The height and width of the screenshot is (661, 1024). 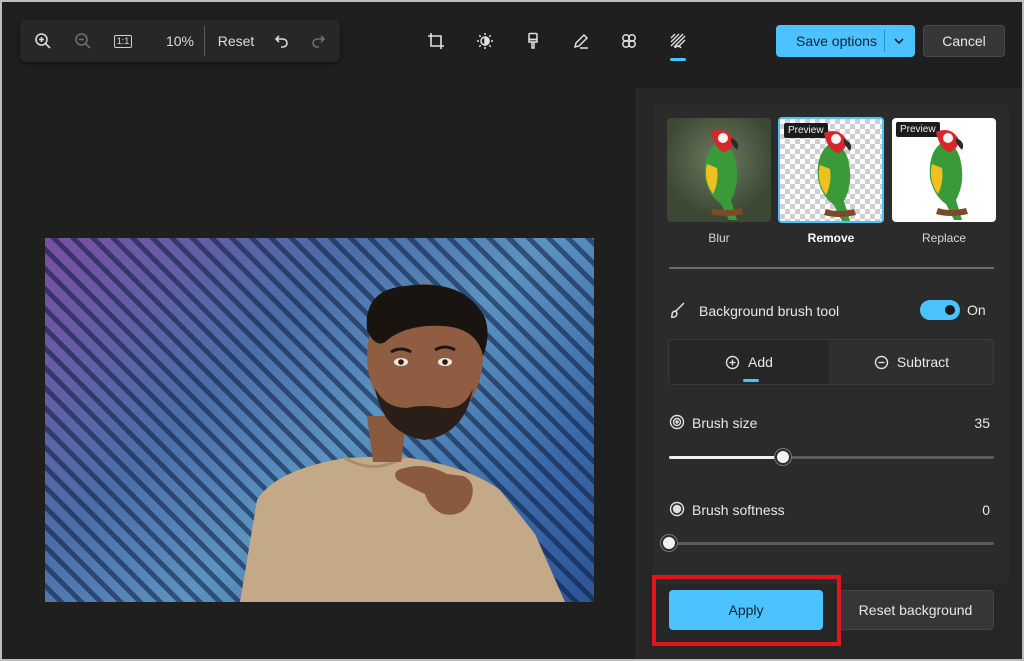 What do you see at coordinates (485, 41) in the screenshot?
I see `brightness-icon` at bounding box center [485, 41].